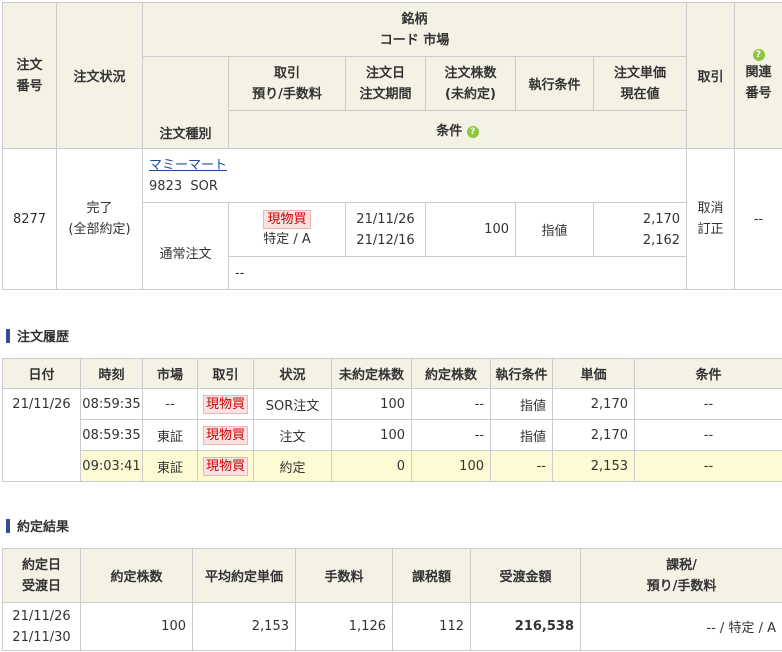 The height and width of the screenshot is (652, 782). What do you see at coordinates (287, 239) in the screenshot?
I see `deposit-value: 特定 / A` at bounding box center [287, 239].